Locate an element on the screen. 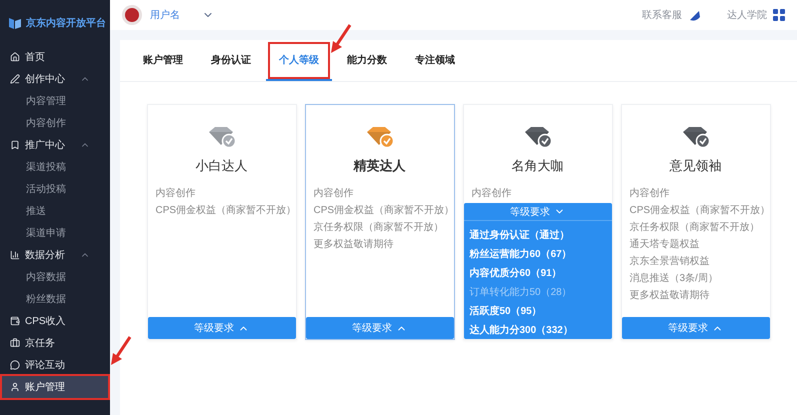 This screenshot has height=415, width=797. submenu-item: 内容创作 is located at coordinates (55, 123).